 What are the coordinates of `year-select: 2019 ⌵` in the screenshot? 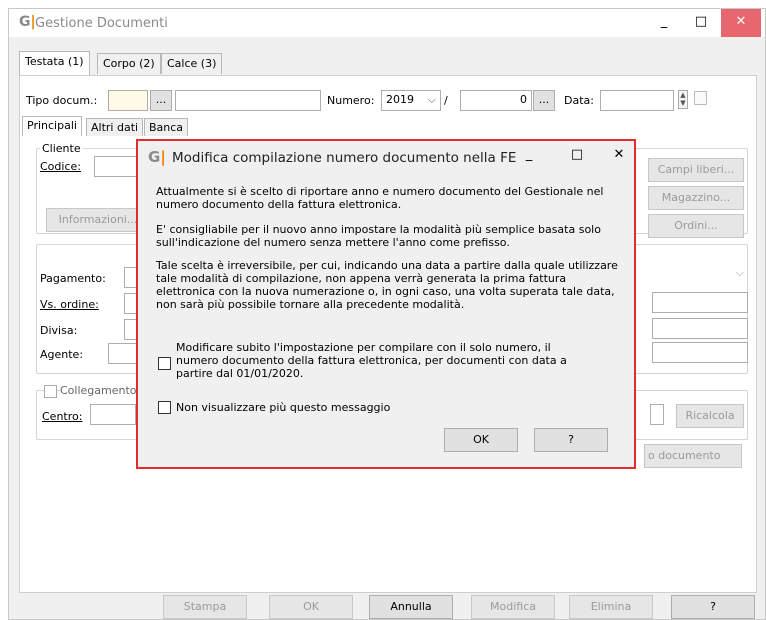 It's located at (411, 100).